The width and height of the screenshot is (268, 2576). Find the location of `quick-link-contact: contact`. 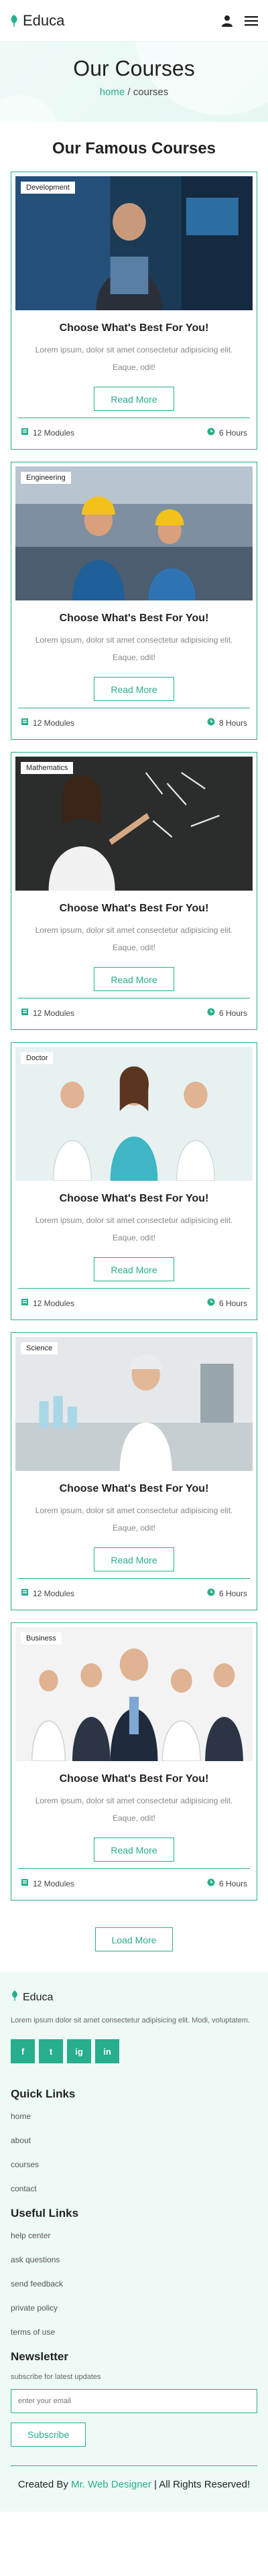

quick-link-contact: contact is located at coordinates (134, 2189).